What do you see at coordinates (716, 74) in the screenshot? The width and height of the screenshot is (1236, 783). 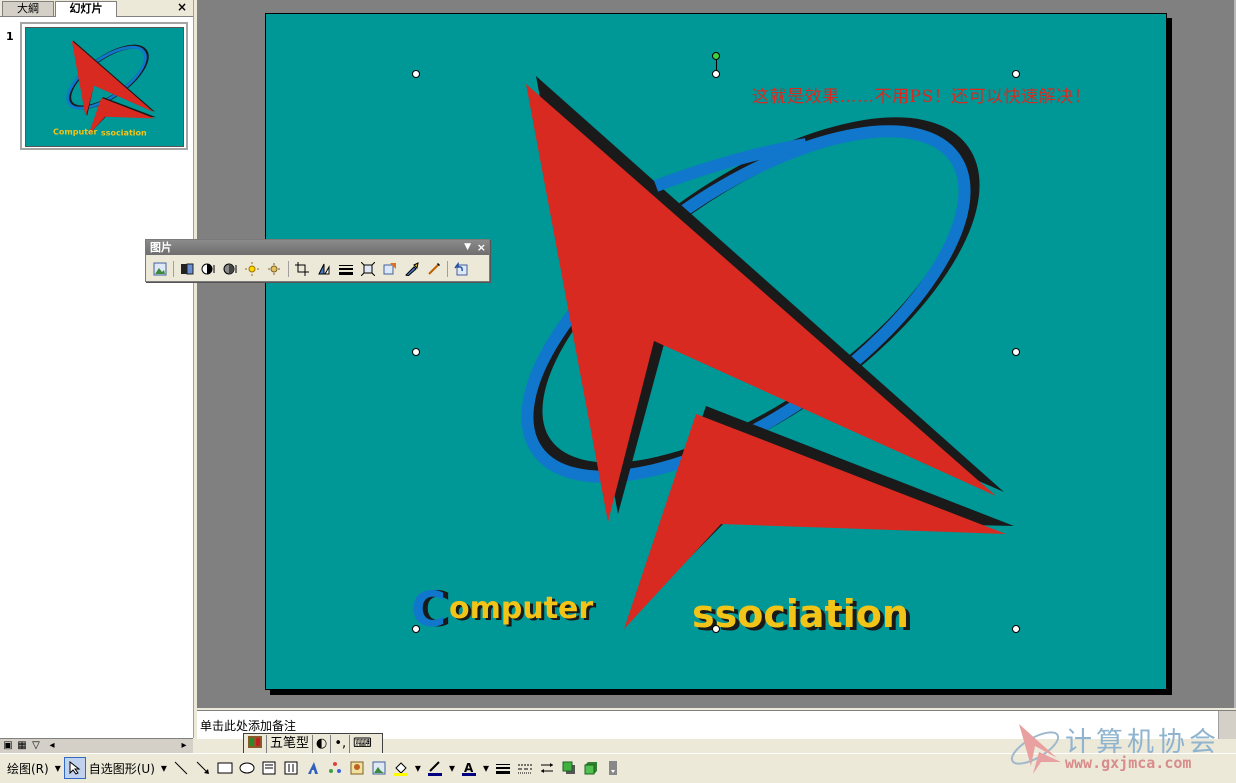 I see `resize-handle-top` at bounding box center [716, 74].